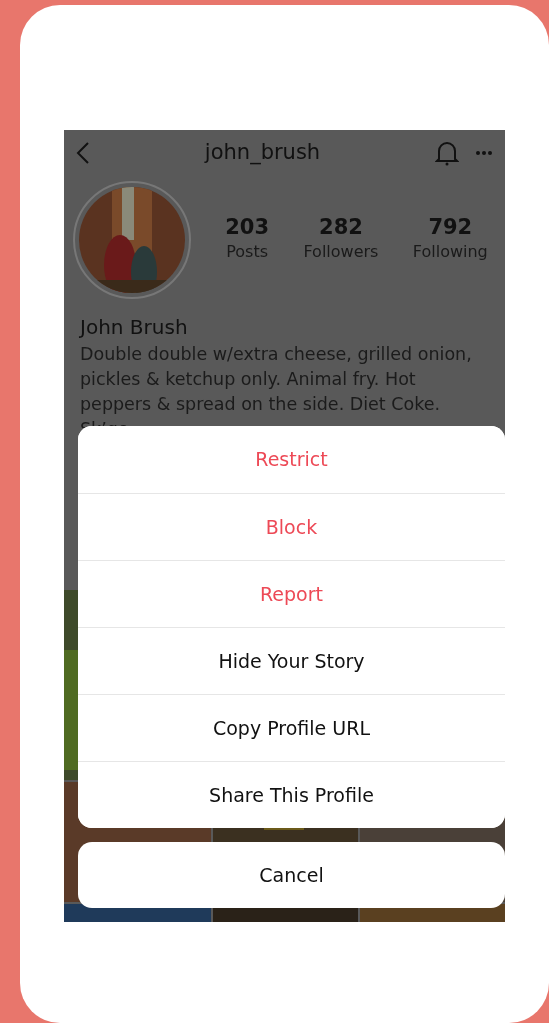  I want to click on stat-label: Following, so click(450, 251).